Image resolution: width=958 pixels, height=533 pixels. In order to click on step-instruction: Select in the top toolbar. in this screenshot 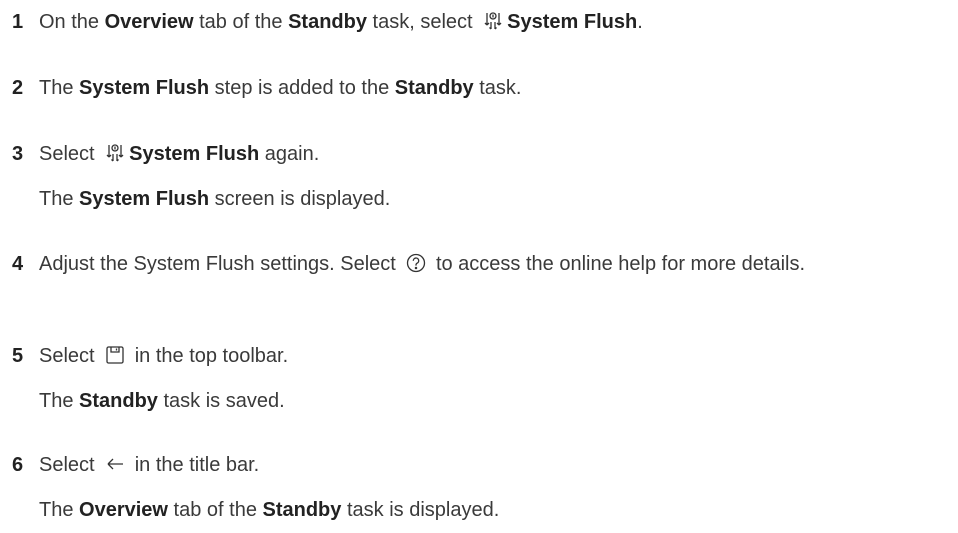, I will do `click(164, 356)`.